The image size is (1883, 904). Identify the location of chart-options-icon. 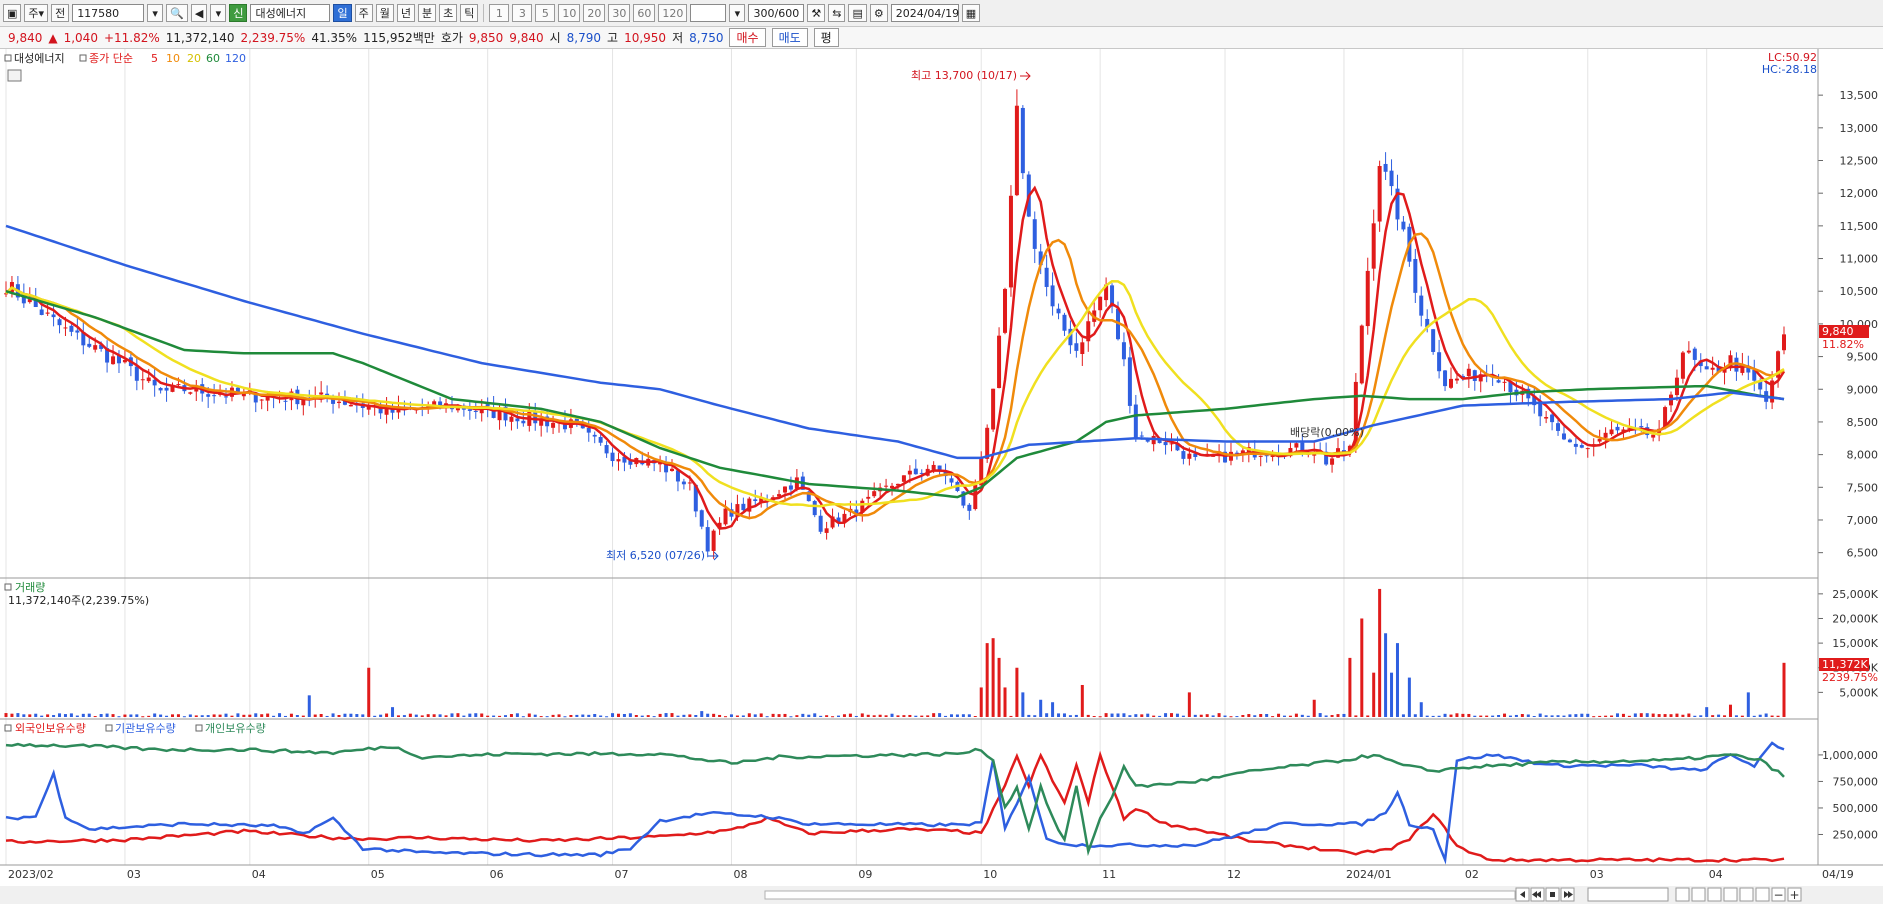
(14, 75).